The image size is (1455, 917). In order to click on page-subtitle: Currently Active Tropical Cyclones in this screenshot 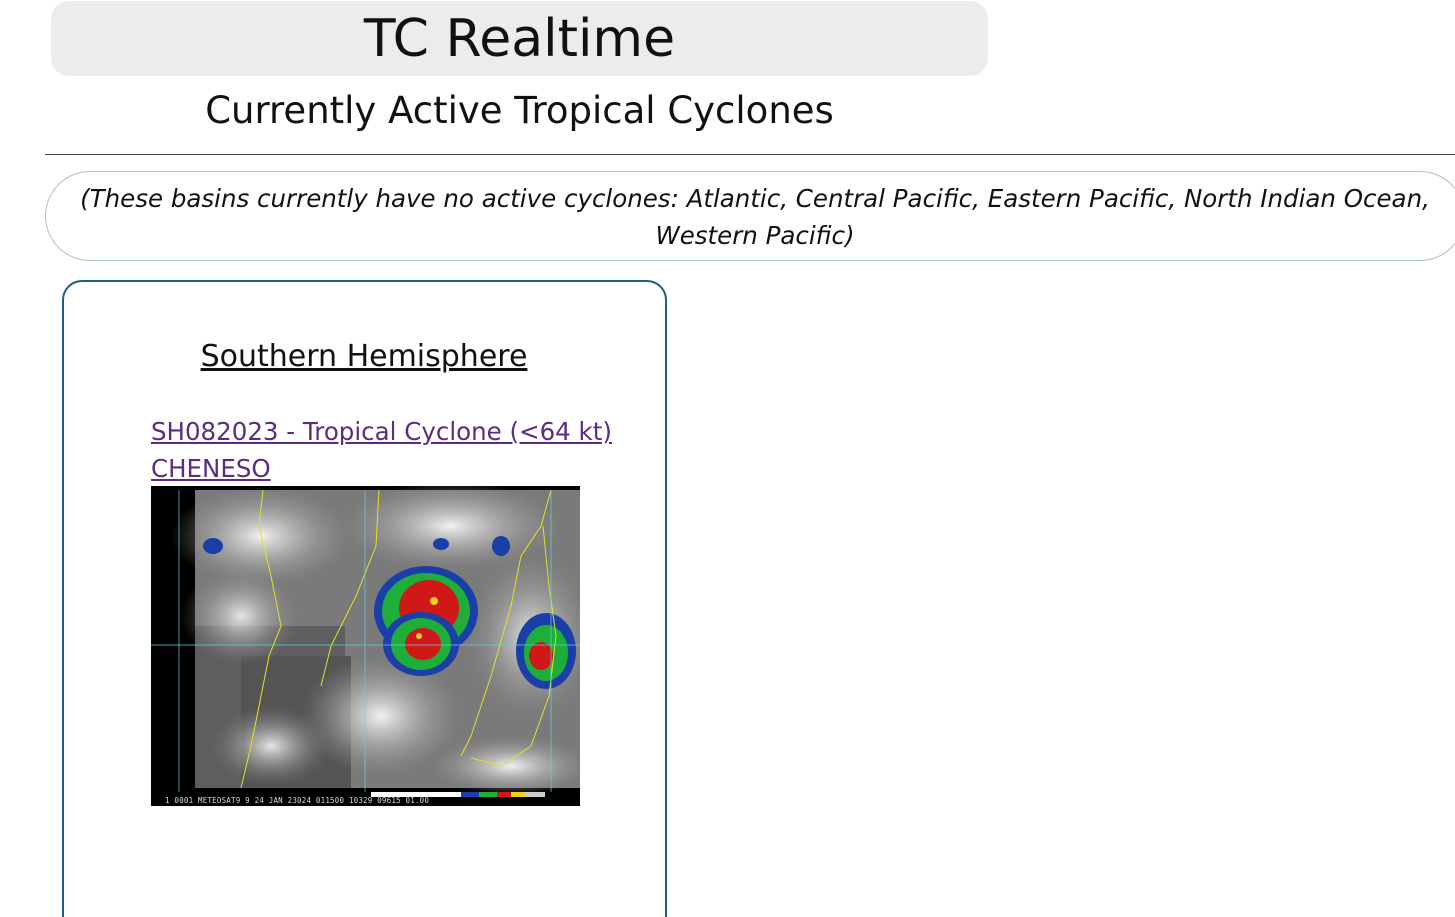, I will do `click(519, 110)`.